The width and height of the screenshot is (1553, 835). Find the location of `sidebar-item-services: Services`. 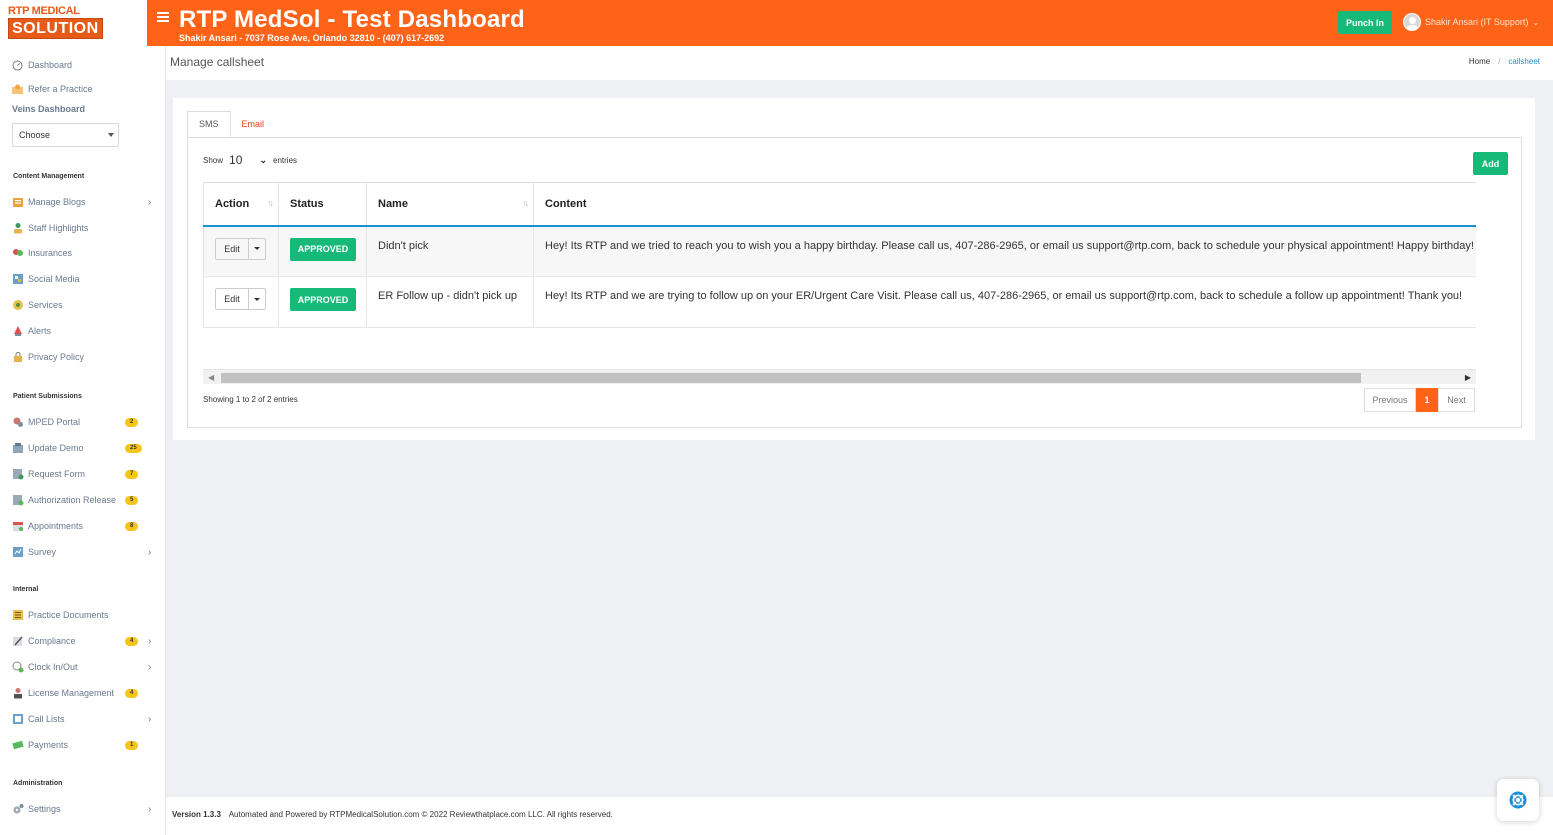

sidebar-item-services: Services is located at coordinates (86, 305).